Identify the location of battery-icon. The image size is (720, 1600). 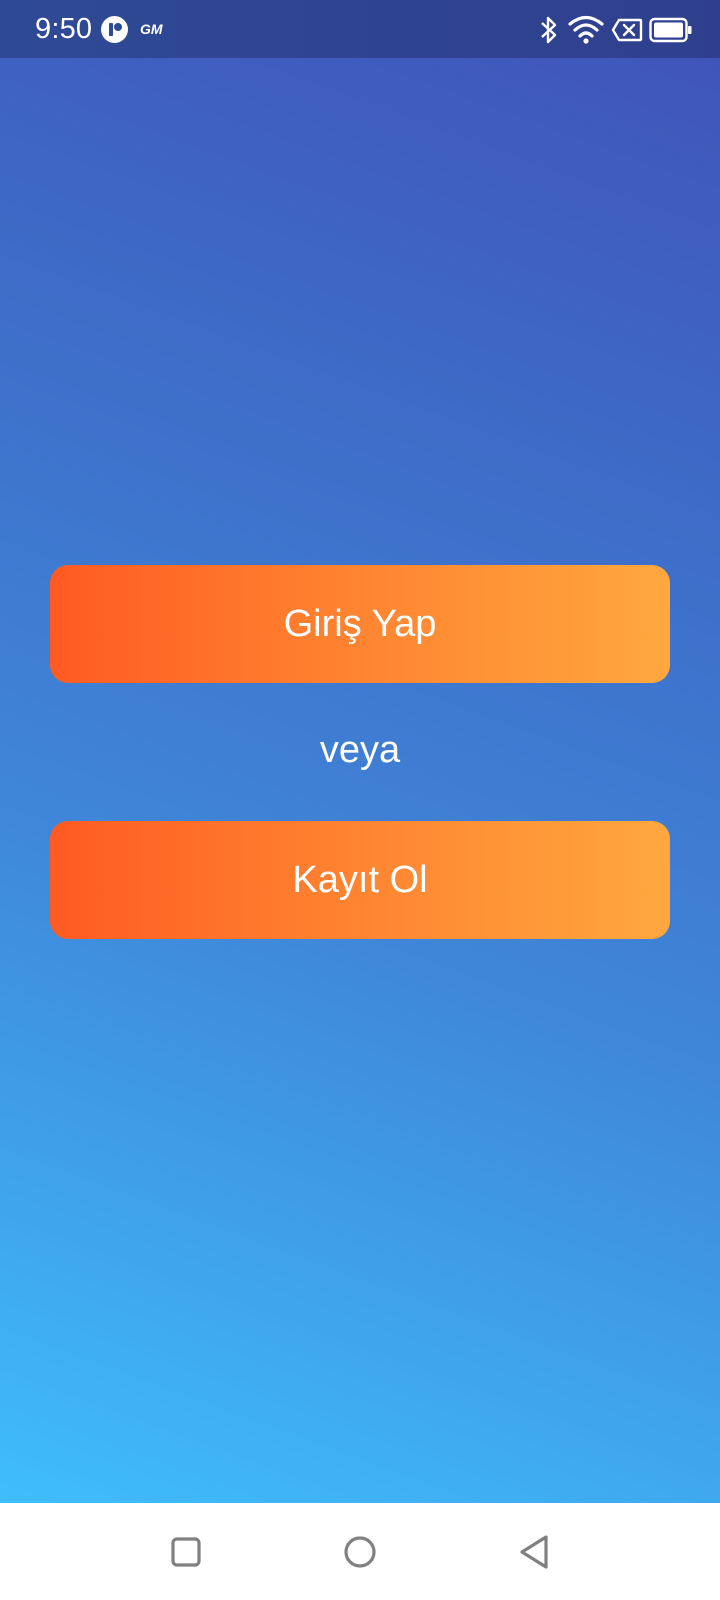
(670, 30).